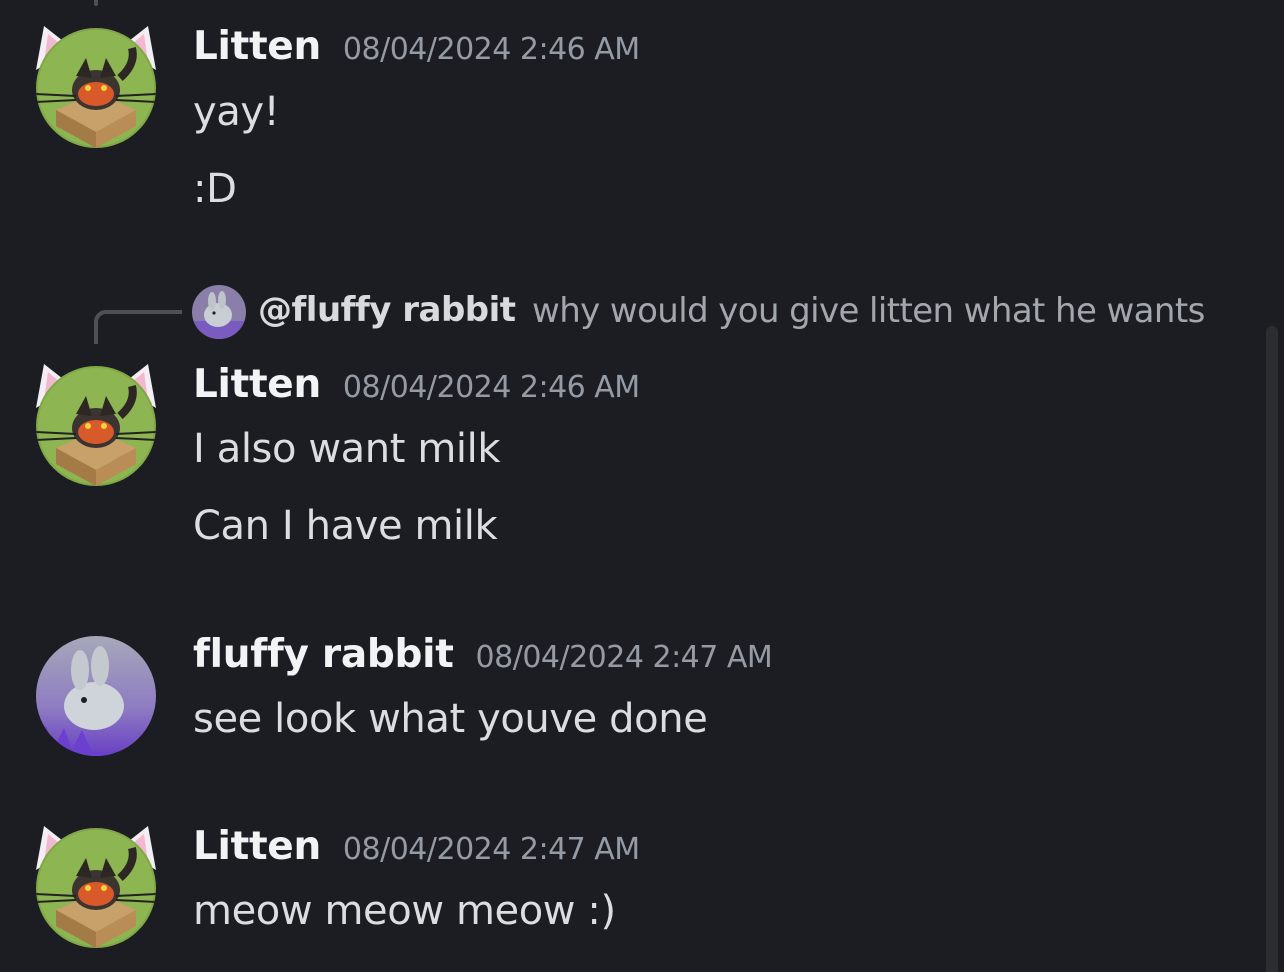  I want to click on reply-preview: why would you give litten what he wants, so click(868, 311).